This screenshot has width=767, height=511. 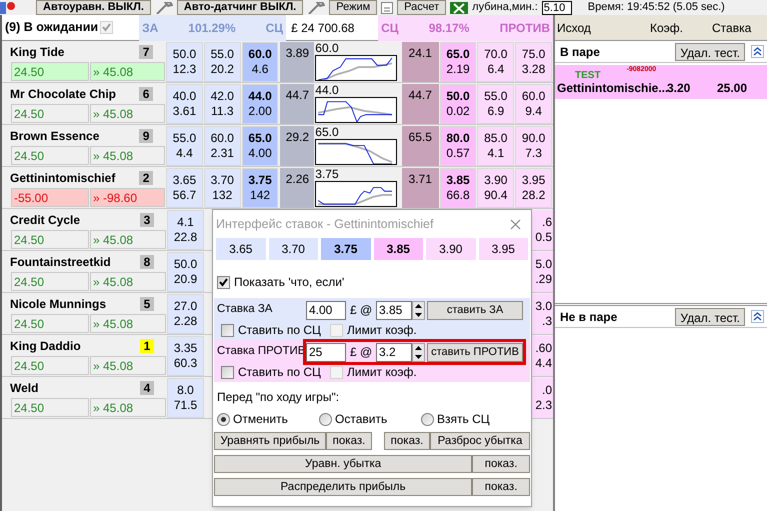 What do you see at coordinates (394, 352) in the screenshot?
I see `odds-input: 3.2` at bounding box center [394, 352].